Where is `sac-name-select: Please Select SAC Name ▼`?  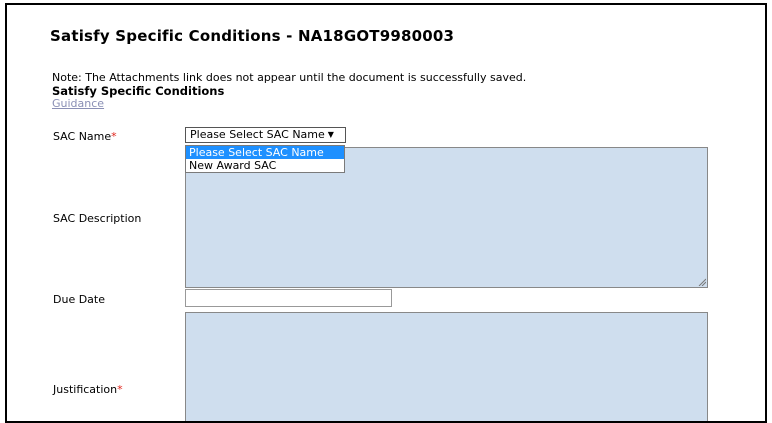 sac-name-select: Please Select SAC Name ▼ is located at coordinates (265, 135).